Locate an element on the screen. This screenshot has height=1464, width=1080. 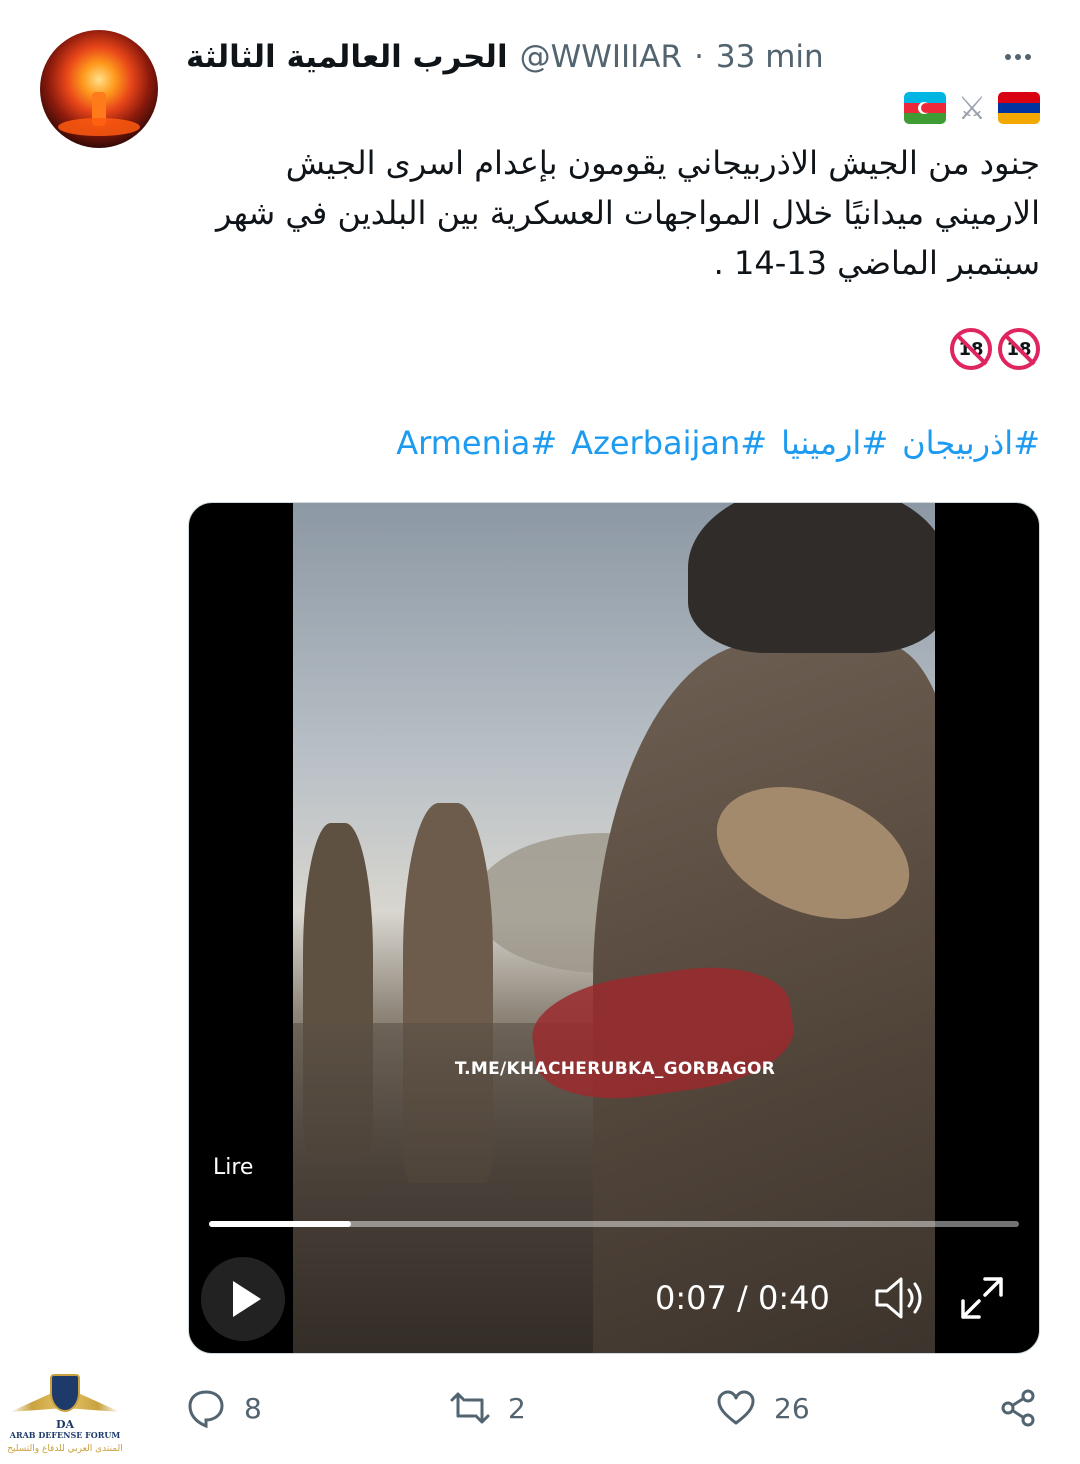
crossed-swords-icon: ⚔ is located at coordinates (972, 108).